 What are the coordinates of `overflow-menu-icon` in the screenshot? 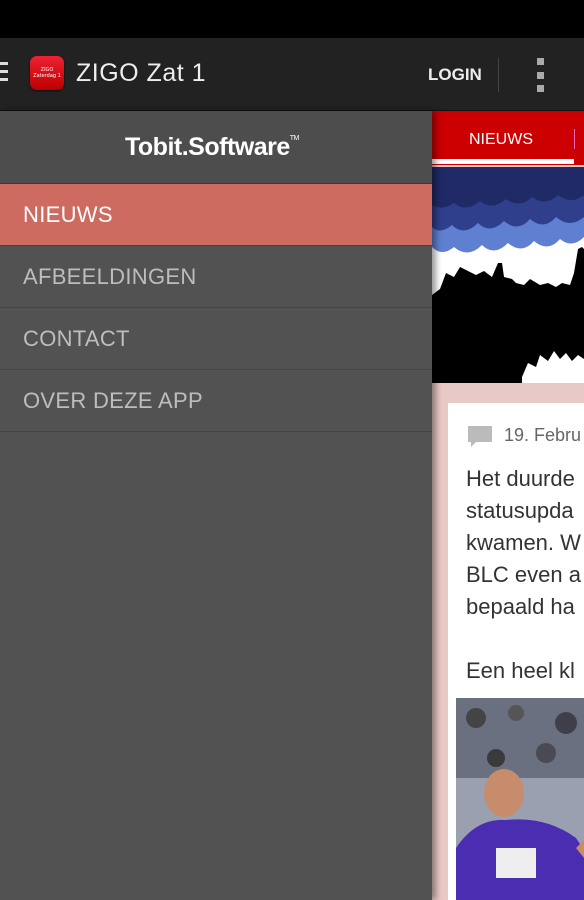 It's located at (541, 75).